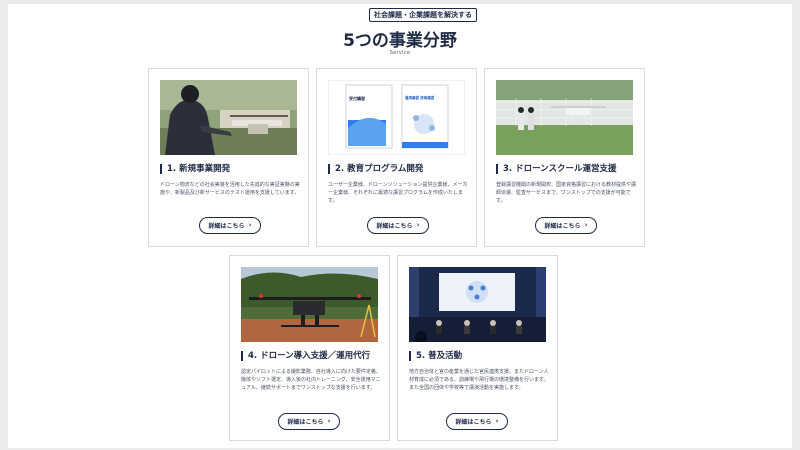 The height and width of the screenshot is (450, 800). I want to click on textbook-photo: 受付講習 運用講習 技術講習, so click(396, 117).